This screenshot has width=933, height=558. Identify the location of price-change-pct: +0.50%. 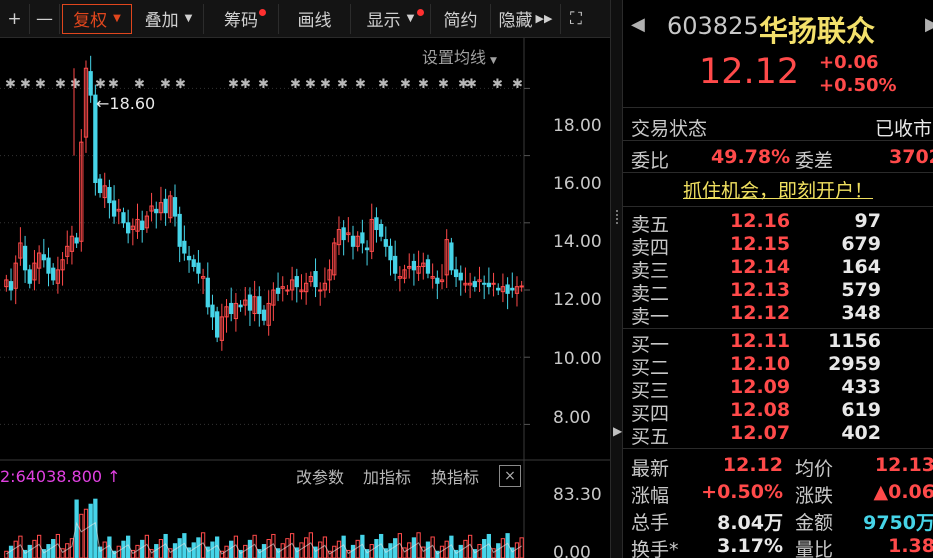
(858, 85).